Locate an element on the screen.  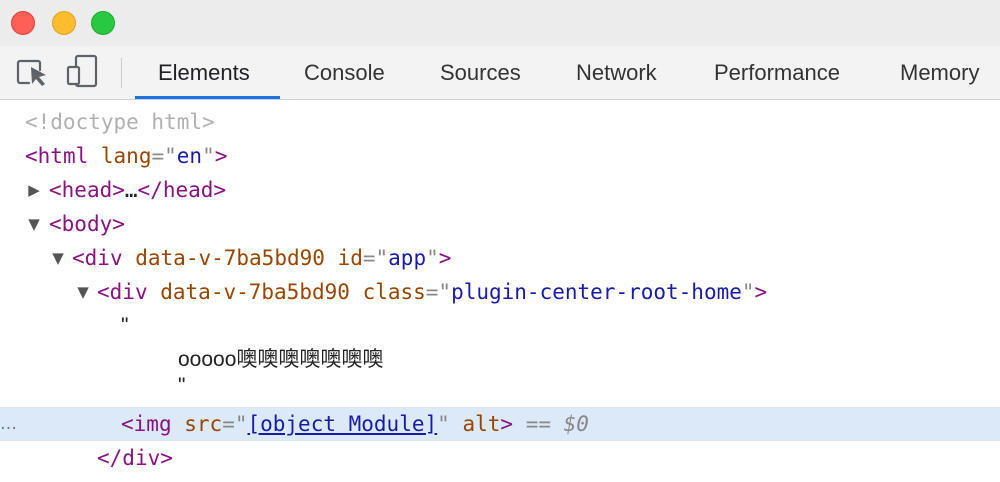
text-node-close-quote: " is located at coordinates (182, 385).